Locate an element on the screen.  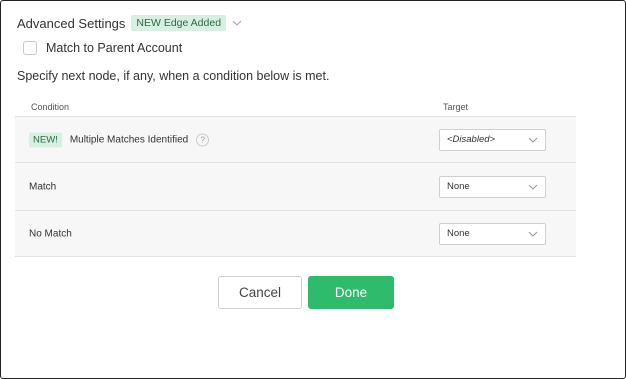
condition-label: No Match is located at coordinates (50, 233).